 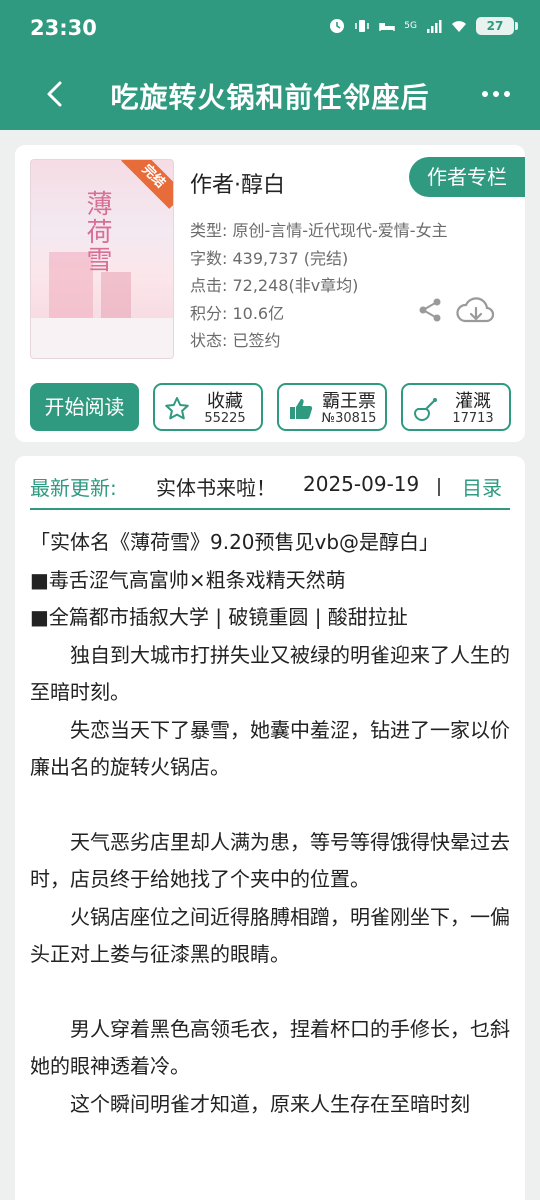 I want to click on irrigate-button: 灌溉 17713, so click(x=456, y=407).